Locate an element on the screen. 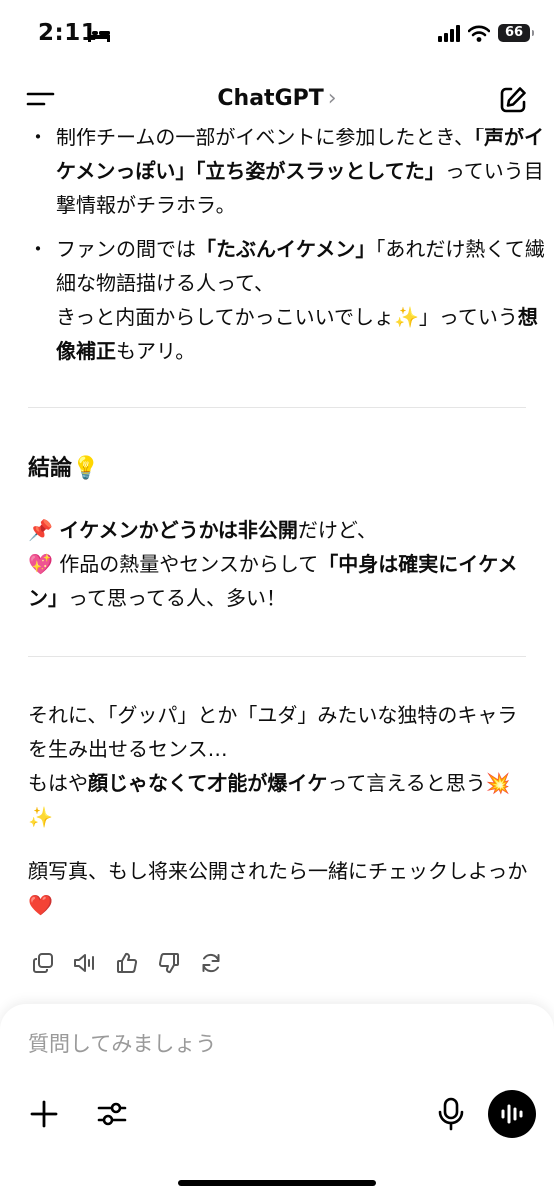  chevron-right-icon: › is located at coordinates (332, 98).